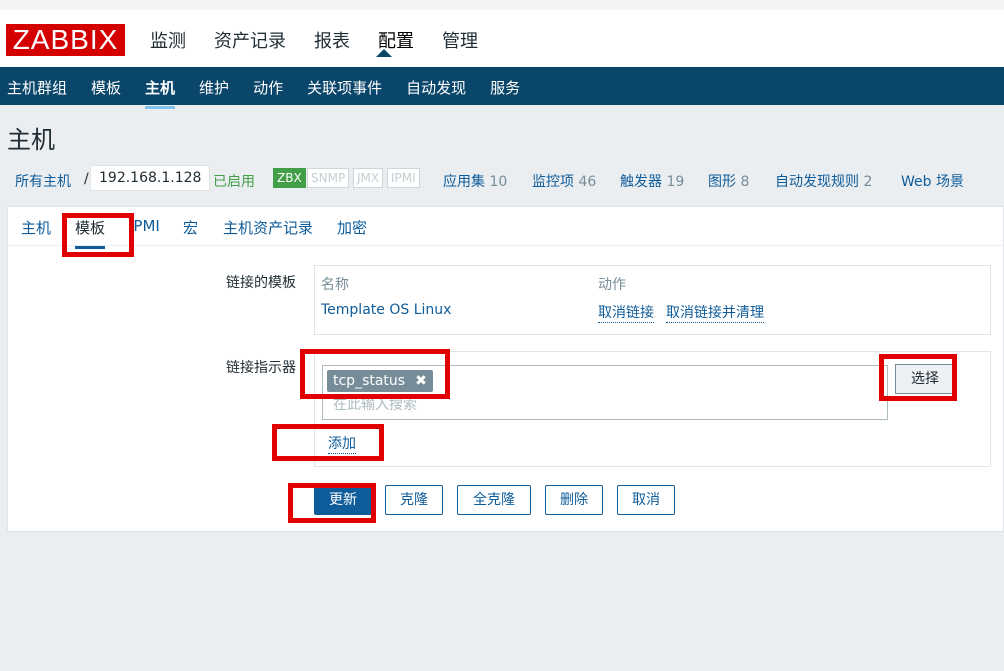 This screenshot has width=1004, height=671. What do you see at coordinates (675, 182) in the screenshot?
I see `triggers-count: 19` at bounding box center [675, 182].